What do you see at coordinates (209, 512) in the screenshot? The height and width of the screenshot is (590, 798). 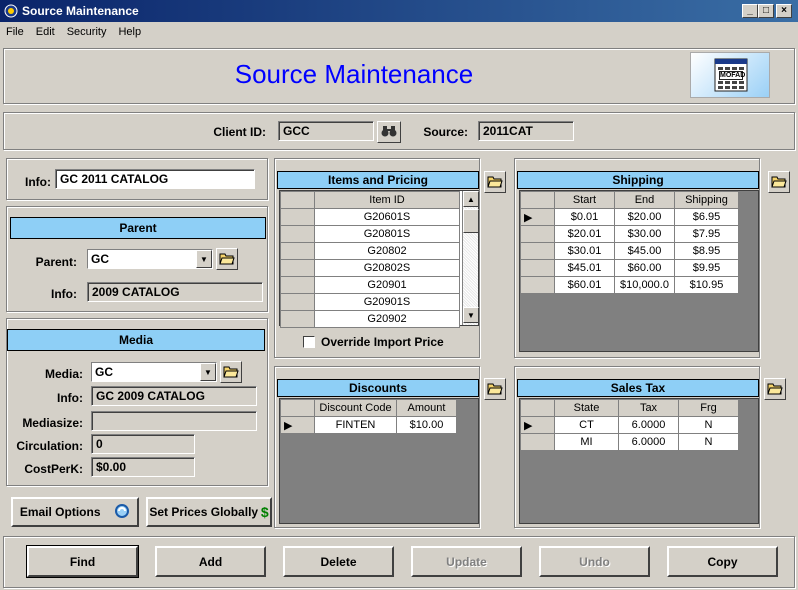 I see `set-prices-globally-button: Set Prices Globally $` at bounding box center [209, 512].